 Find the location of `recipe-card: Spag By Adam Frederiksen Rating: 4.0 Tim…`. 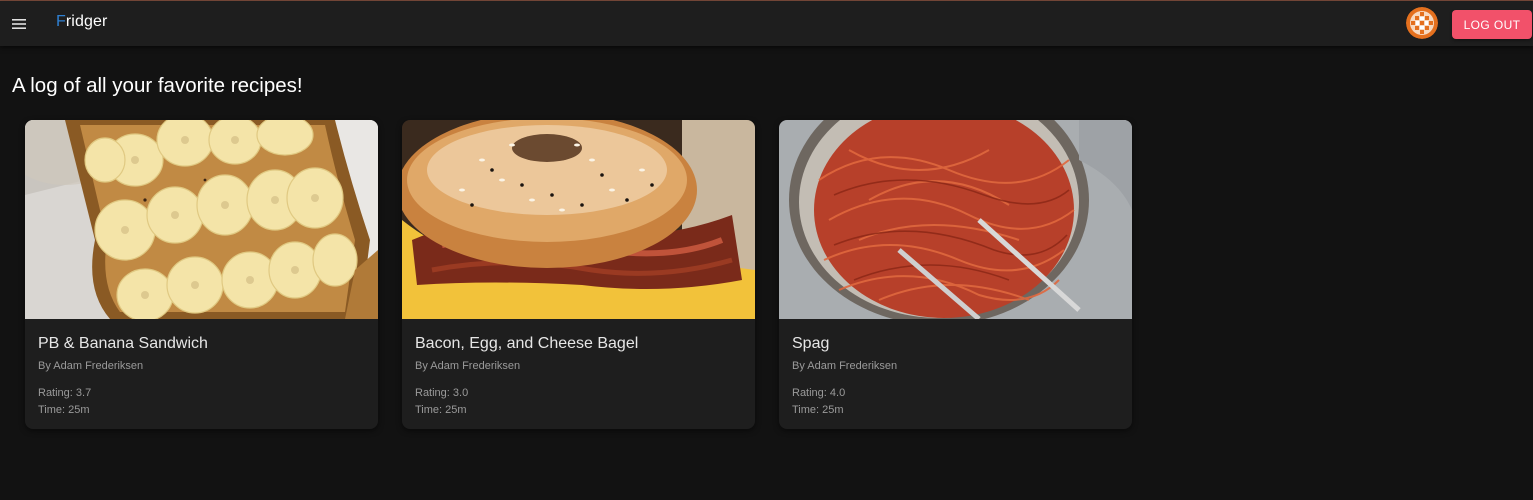

recipe-card: Spag By Adam Frederiksen Rating: 4.0 Tim… is located at coordinates (955, 274).